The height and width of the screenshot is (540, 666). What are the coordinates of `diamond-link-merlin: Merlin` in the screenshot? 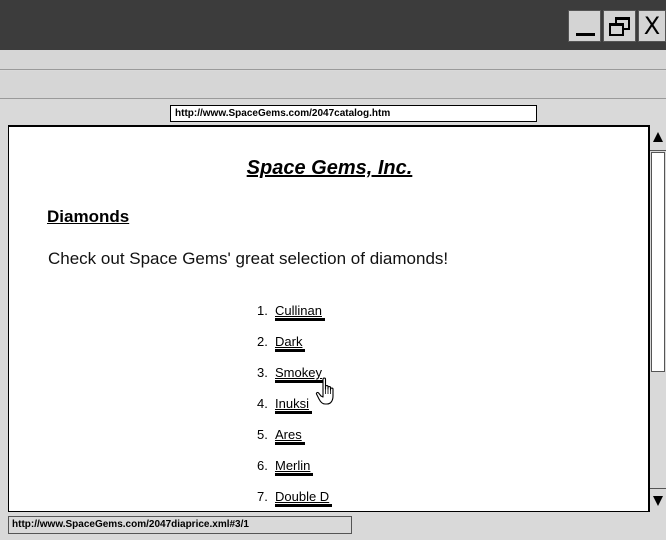 It's located at (294, 467).